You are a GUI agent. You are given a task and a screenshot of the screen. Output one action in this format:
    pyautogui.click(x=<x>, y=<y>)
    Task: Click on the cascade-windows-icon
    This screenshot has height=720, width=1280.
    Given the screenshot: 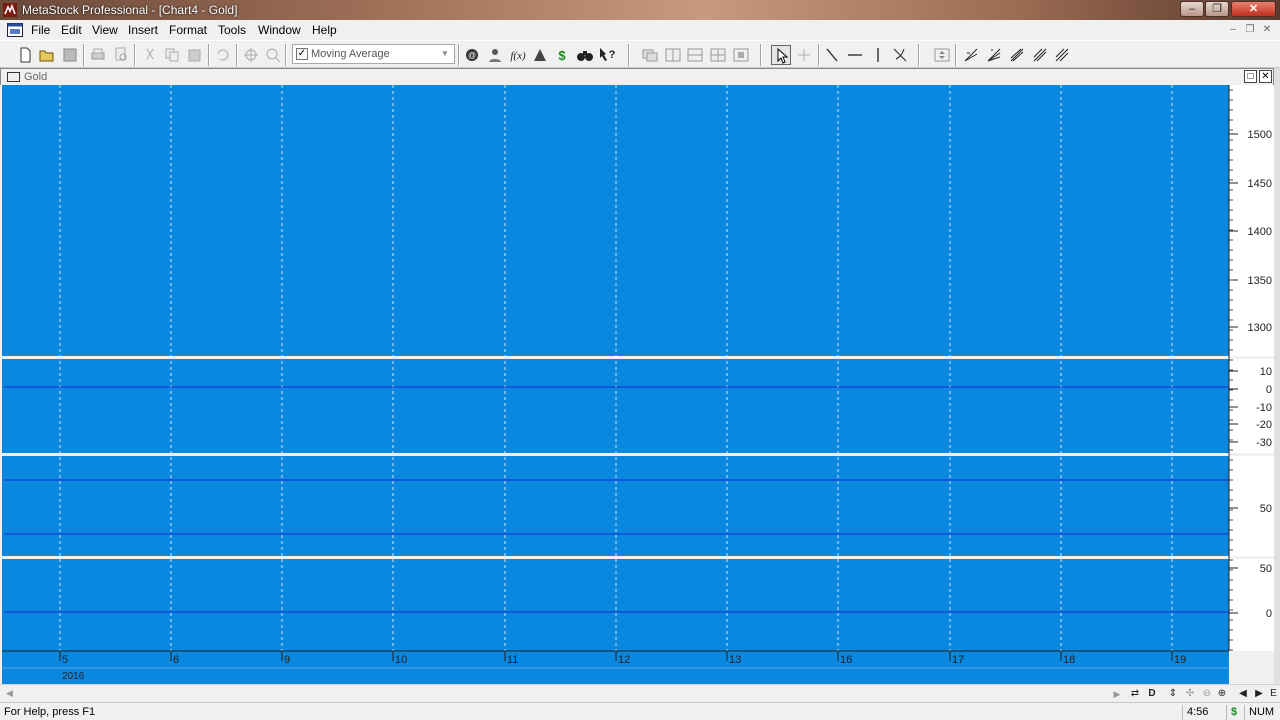 What is the action you would take?
    pyautogui.click(x=650, y=55)
    